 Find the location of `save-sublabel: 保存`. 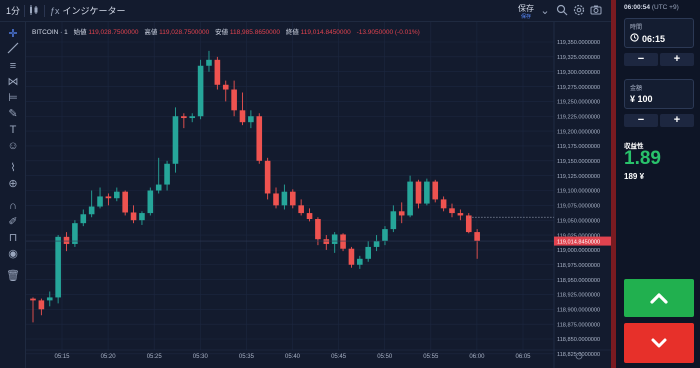

save-sublabel: 保存 is located at coordinates (525, 17).